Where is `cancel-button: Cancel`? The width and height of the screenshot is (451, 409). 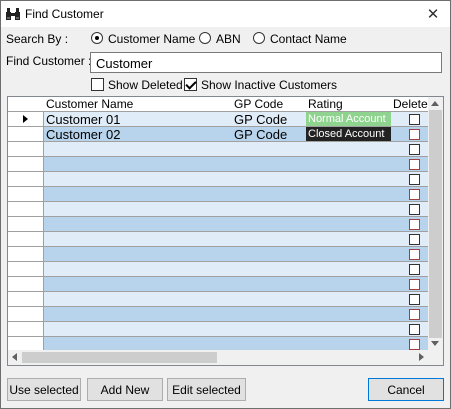
cancel-button: Cancel is located at coordinates (406, 389).